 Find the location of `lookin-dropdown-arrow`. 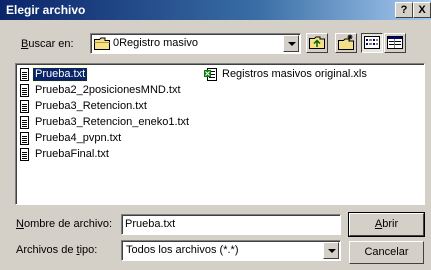

lookin-dropdown-arrow is located at coordinates (291, 43).